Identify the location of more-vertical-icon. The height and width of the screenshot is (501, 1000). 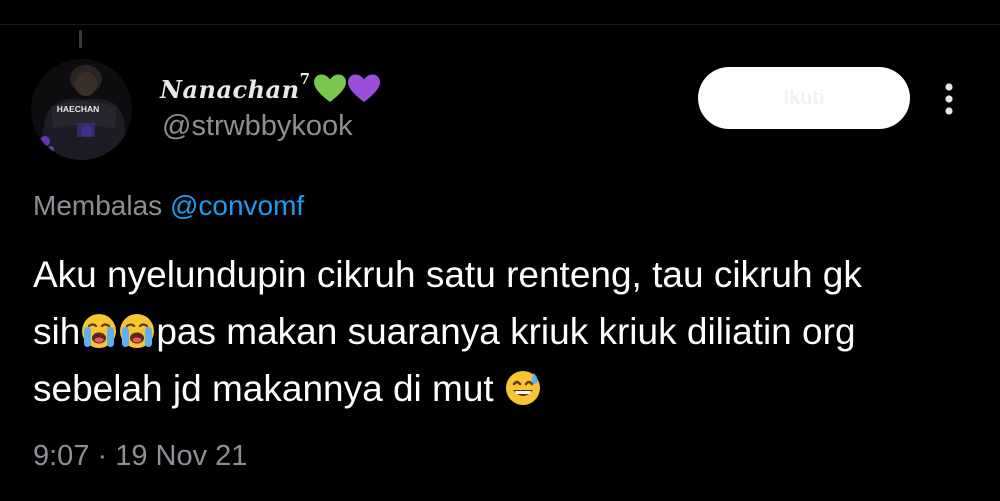
(949, 99).